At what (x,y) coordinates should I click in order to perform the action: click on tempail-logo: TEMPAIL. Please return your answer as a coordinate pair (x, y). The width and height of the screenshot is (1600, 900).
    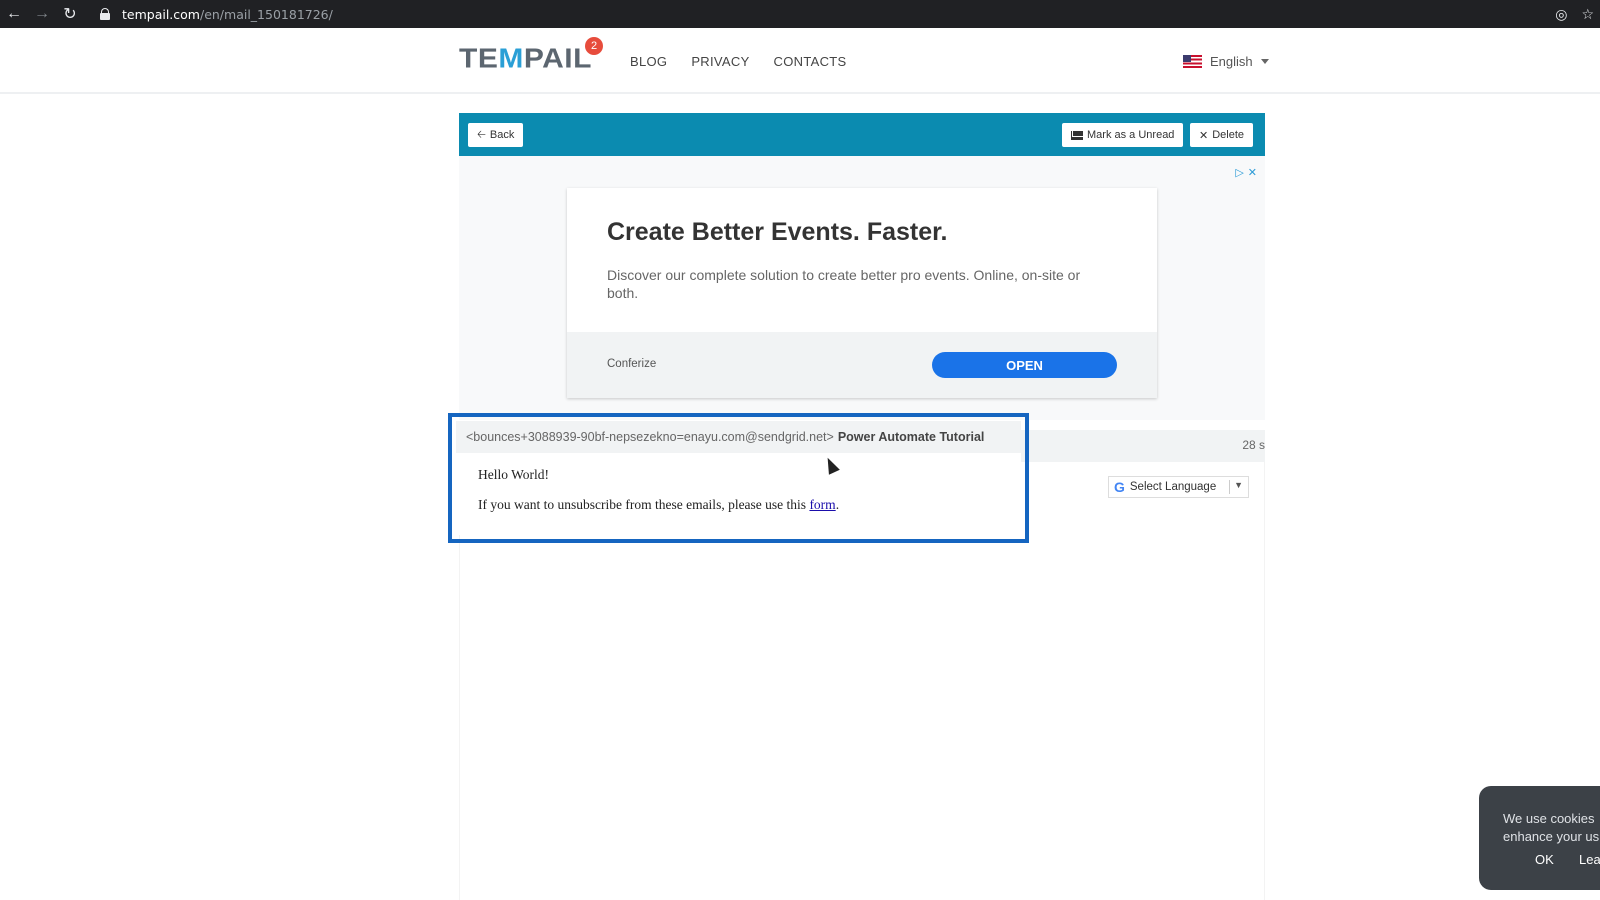
    Looking at the image, I should click on (525, 59).